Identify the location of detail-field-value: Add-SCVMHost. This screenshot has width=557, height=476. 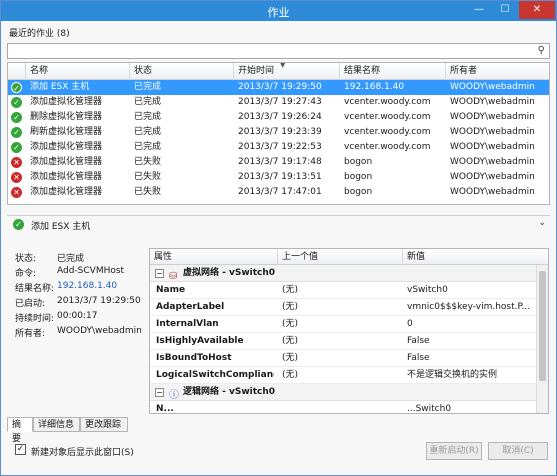
(91, 271).